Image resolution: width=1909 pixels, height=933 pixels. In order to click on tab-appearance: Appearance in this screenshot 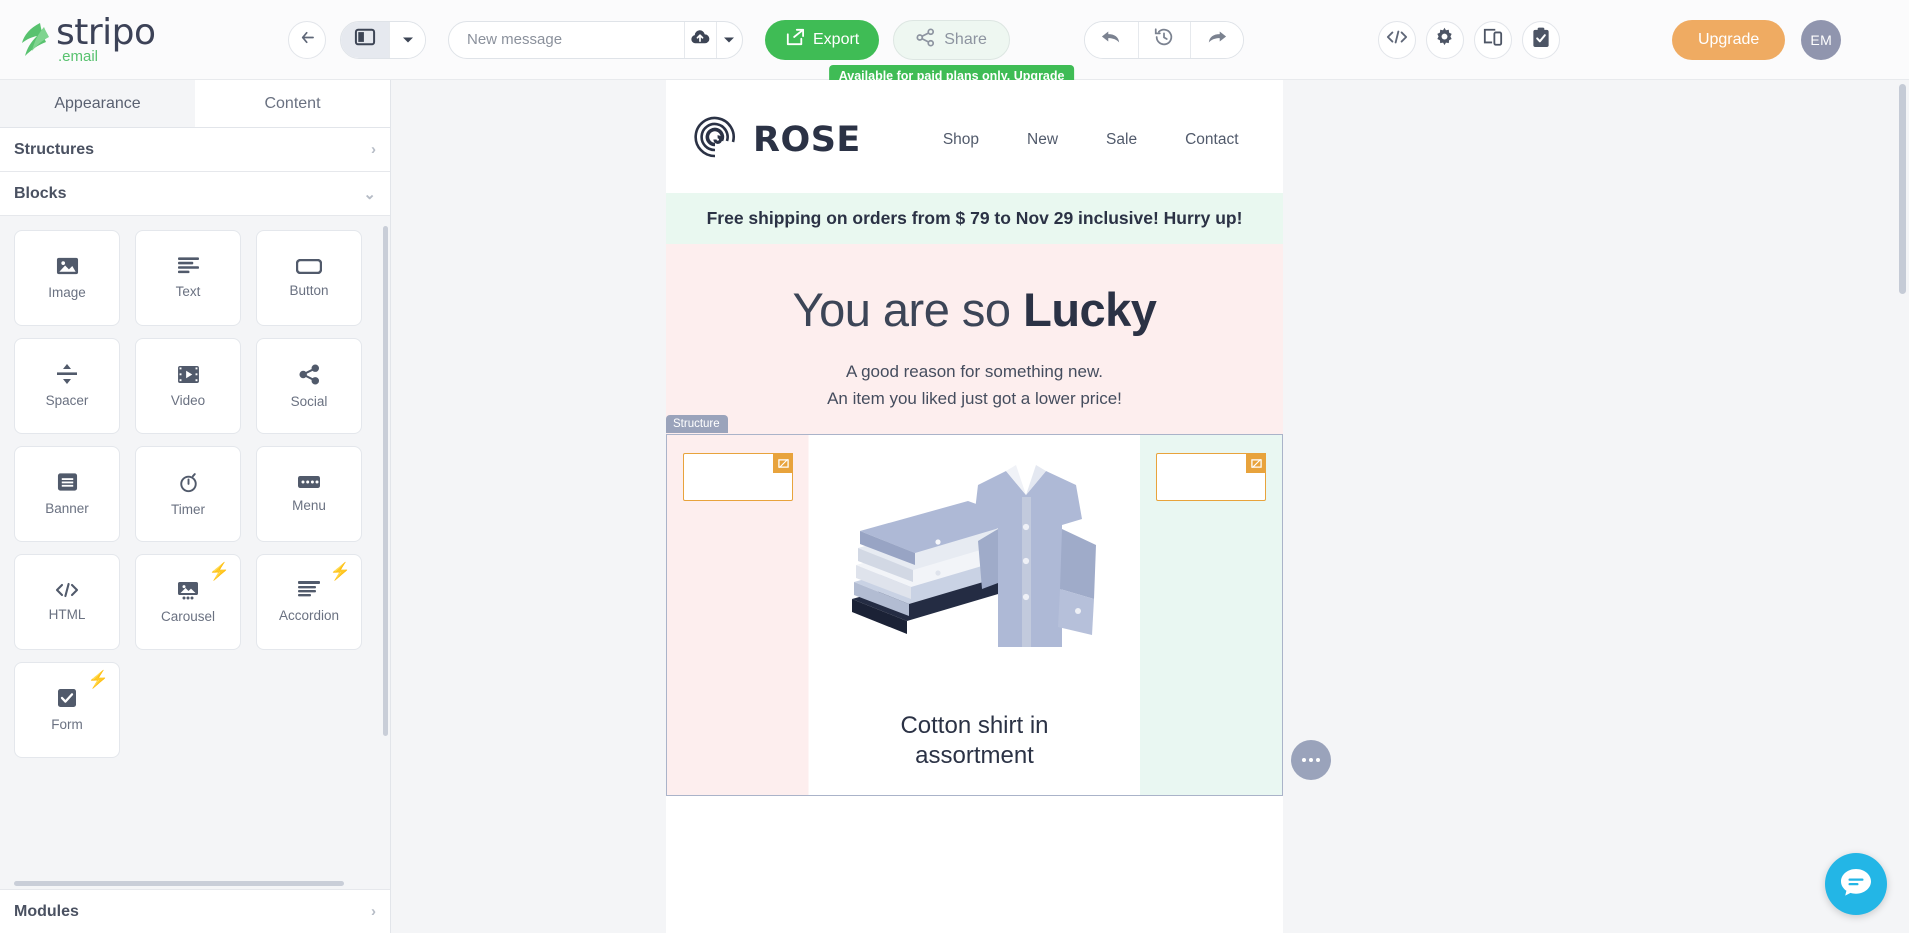, I will do `click(97, 103)`.